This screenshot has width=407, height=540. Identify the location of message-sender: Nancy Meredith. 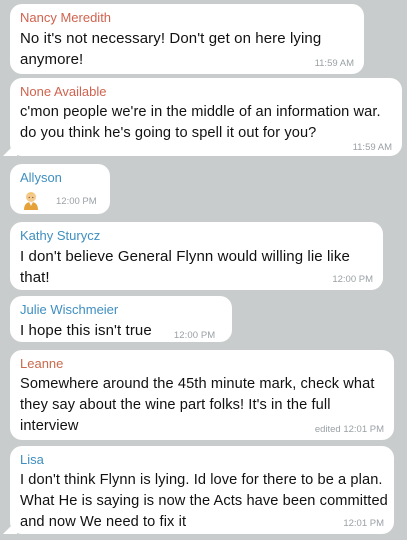
(187, 18).